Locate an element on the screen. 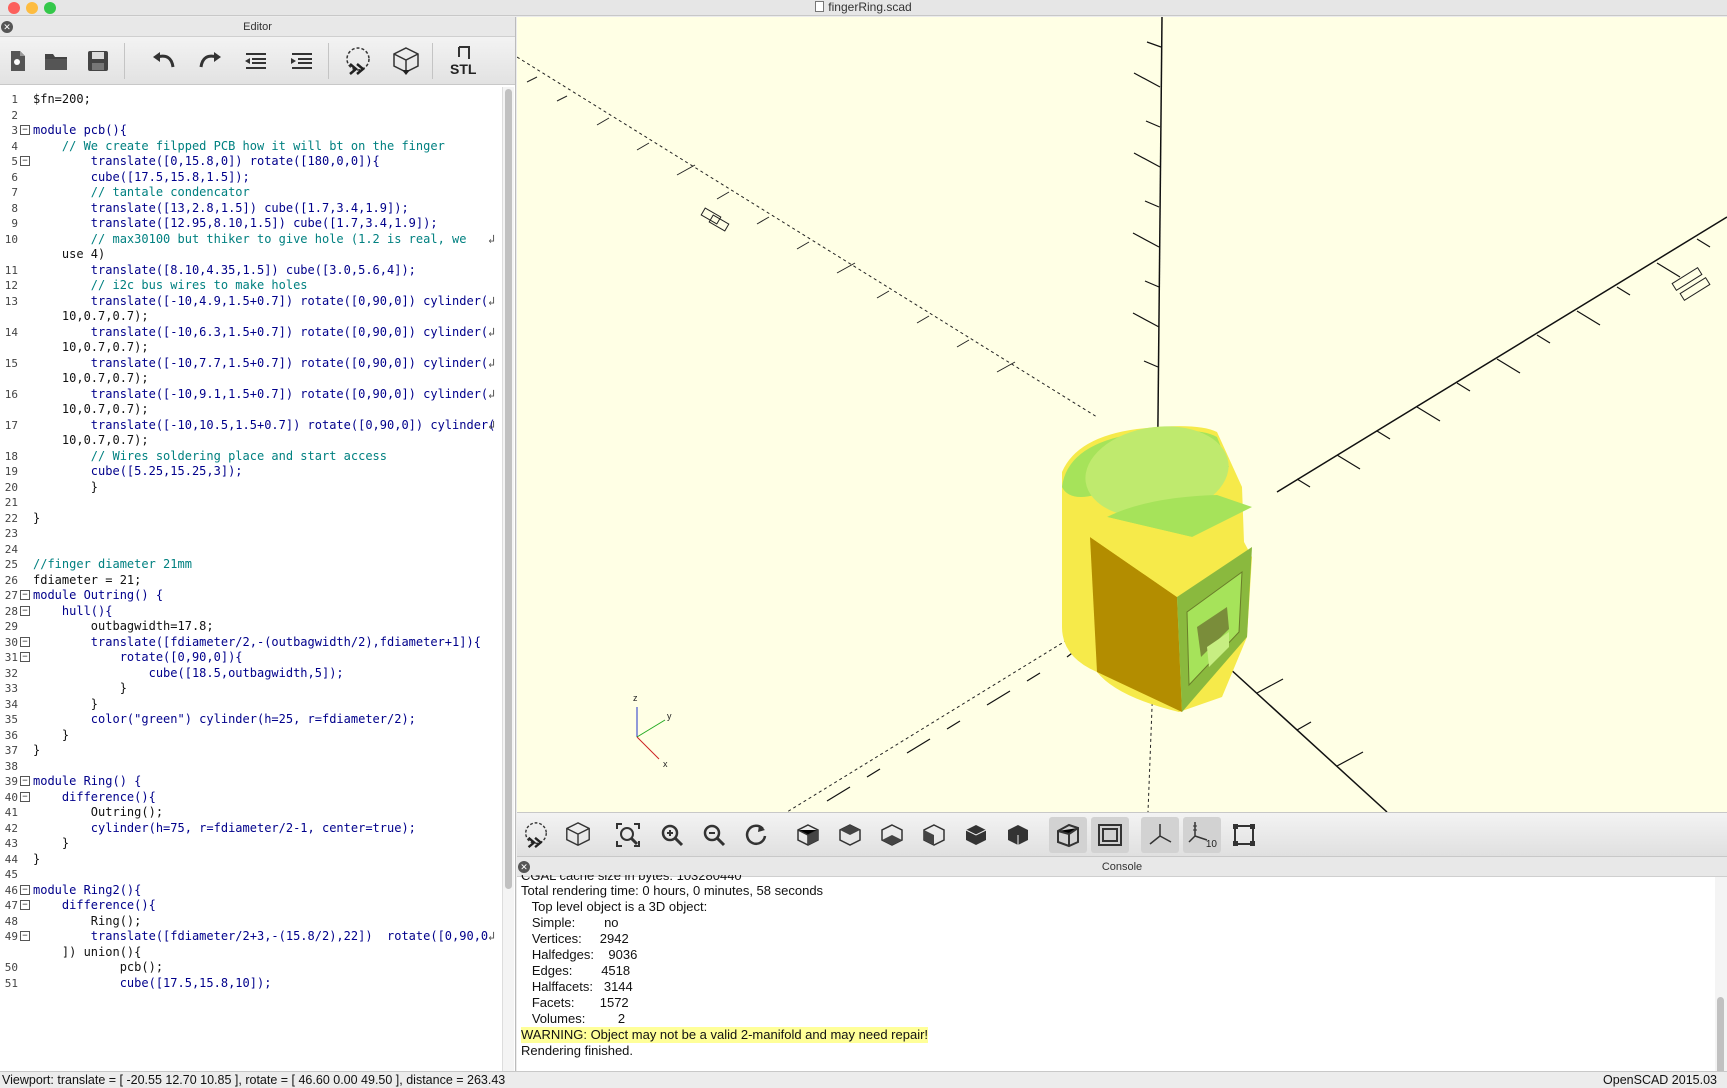 The image size is (1727, 1088). axis-y-positive is located at coordinates (1501, 354).